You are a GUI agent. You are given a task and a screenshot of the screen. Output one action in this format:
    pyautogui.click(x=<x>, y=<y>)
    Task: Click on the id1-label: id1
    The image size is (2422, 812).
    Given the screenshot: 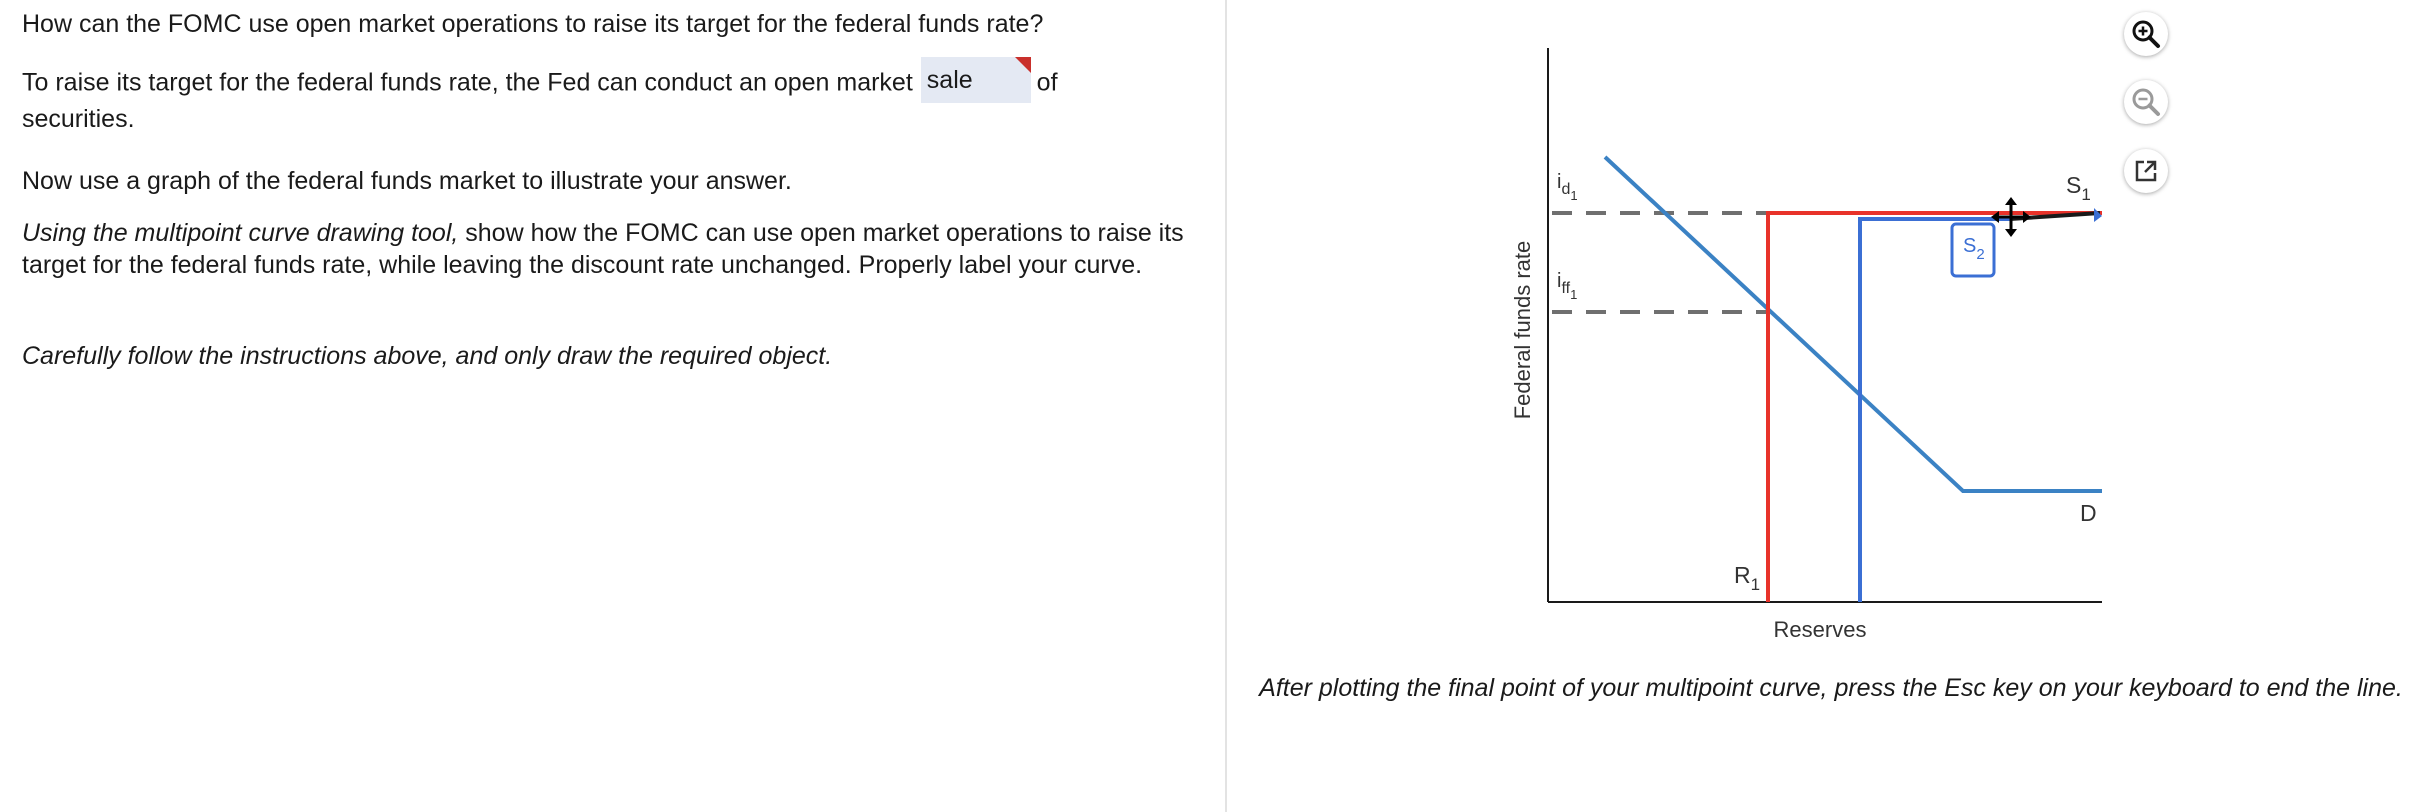 What is the action you would take?
    pyautogui.click(x=1567, y=187)
    